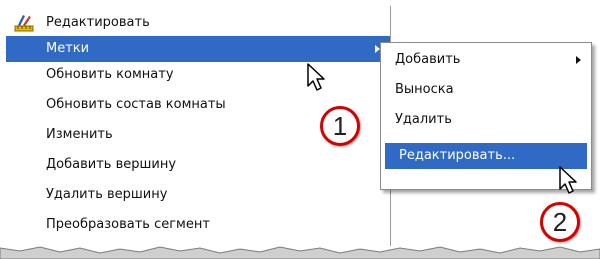 The width and height of the screenshot is (600, 259). I want to click on torn-edge-decoration, so click(300, 252).